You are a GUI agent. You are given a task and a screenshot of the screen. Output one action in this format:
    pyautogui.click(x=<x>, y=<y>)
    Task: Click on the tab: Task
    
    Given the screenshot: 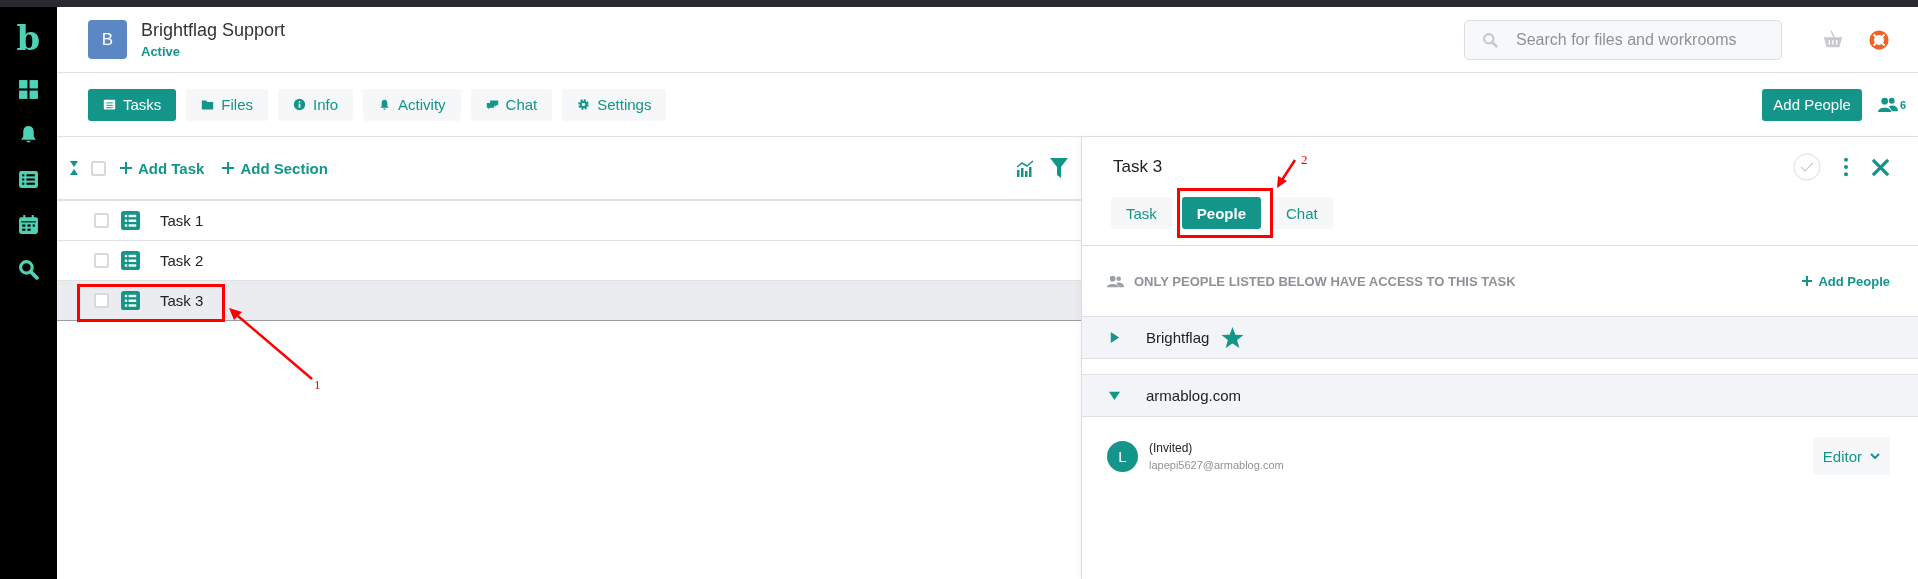 What is the action you would take?
    pyautogui.click(x=1141, y=213)
    